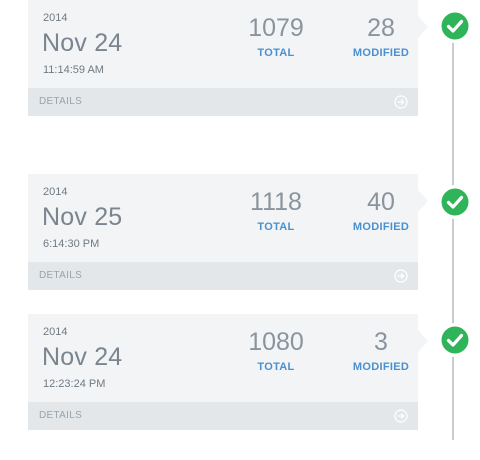 The width and height of the screenshot is (480, 460). What do you see at coordinates (381, 202) in the screenshot?
I see `modified-value: 40` at bounding box center [381, 202].